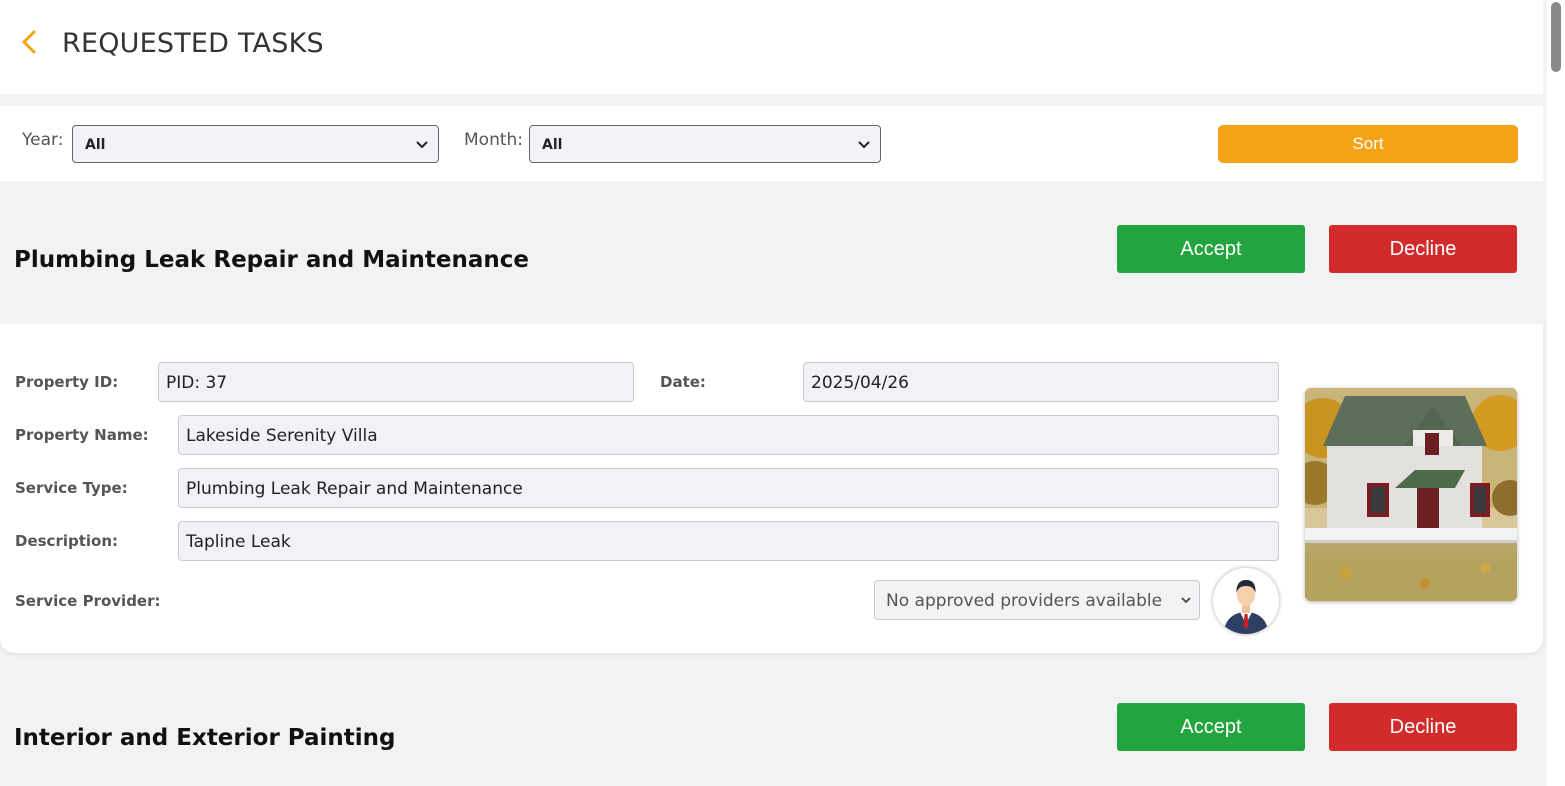  I want to click on date-field: 2025/04/26, so click(1041, 382).